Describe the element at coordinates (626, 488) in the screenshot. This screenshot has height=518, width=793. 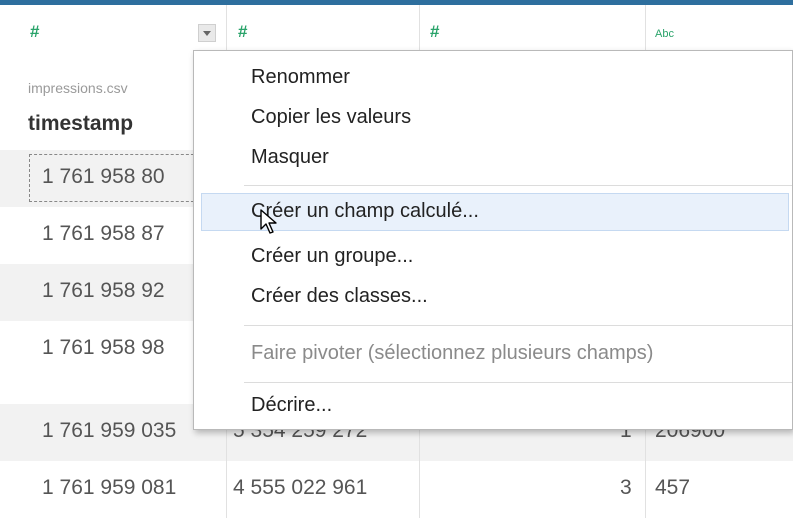
I see `table-cell: 3` at that location.